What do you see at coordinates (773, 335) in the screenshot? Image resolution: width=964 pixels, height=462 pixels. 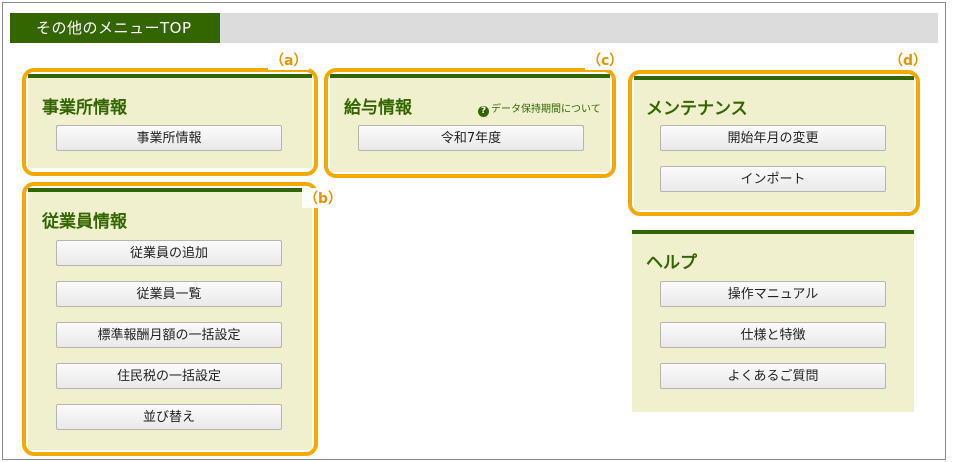 I see `specifications-button: 仕様と特徴` at bounding box center [773, 335].